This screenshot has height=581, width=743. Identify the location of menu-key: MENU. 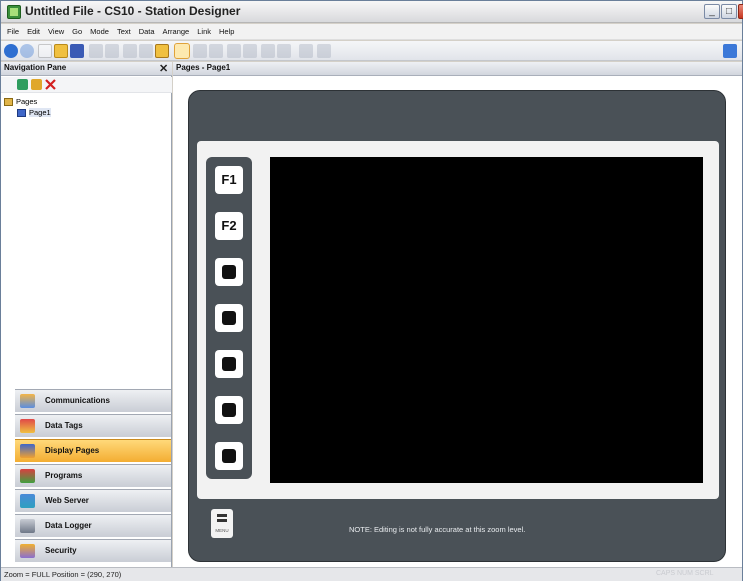
(222, 523).